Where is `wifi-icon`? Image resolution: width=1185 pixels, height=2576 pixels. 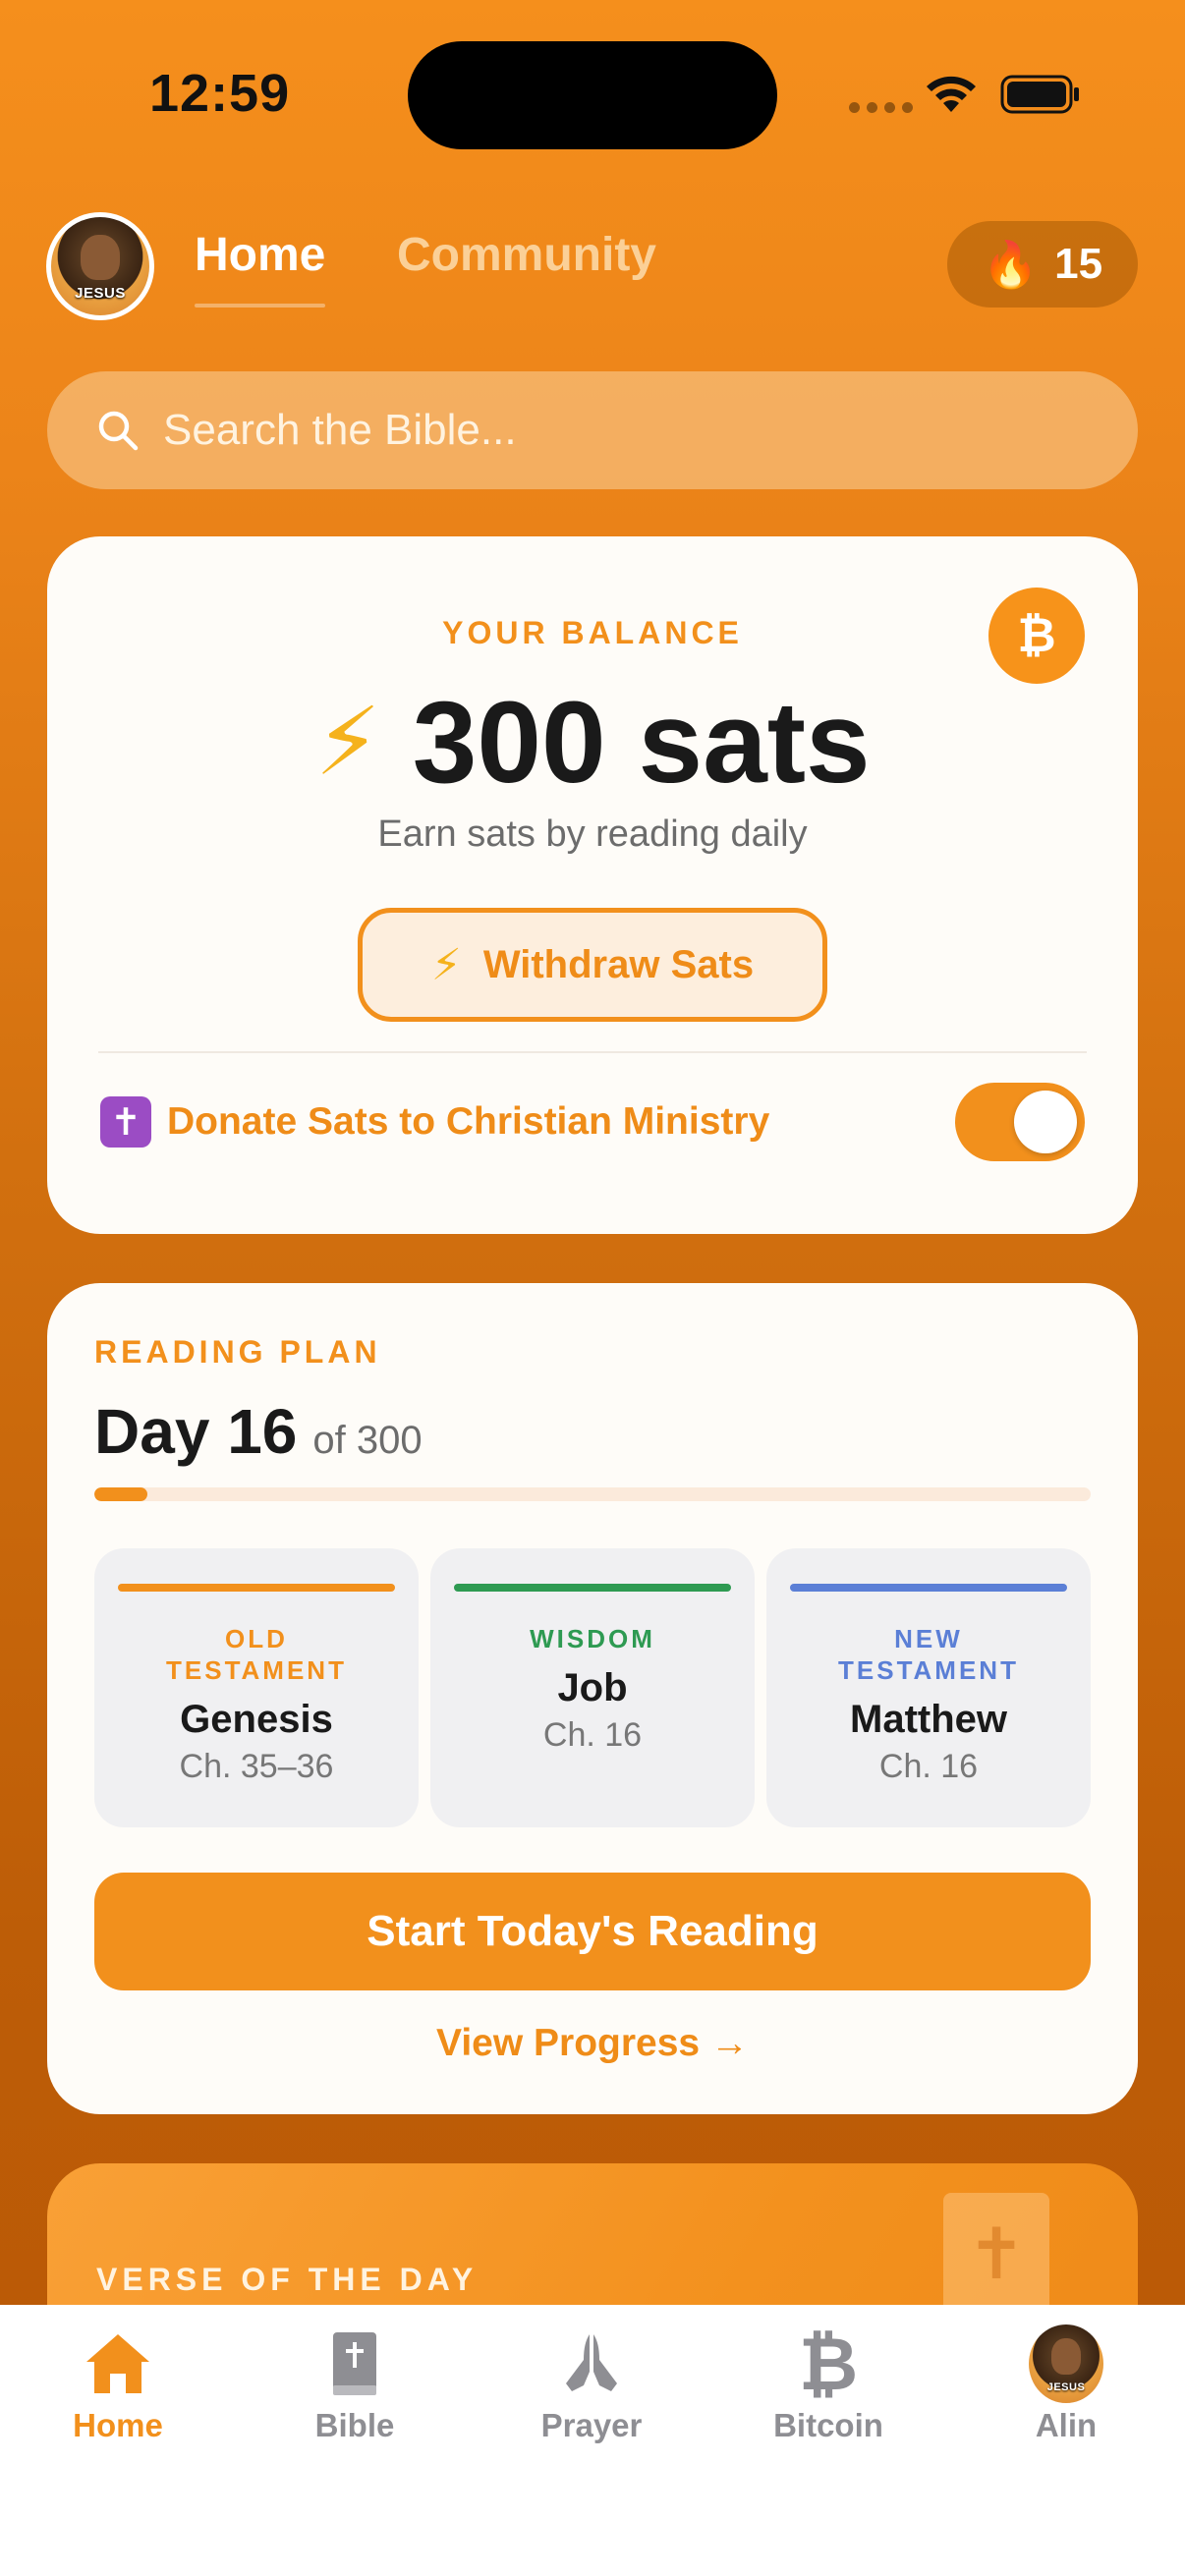
wifi-icon is located at coordinates (952, 94).